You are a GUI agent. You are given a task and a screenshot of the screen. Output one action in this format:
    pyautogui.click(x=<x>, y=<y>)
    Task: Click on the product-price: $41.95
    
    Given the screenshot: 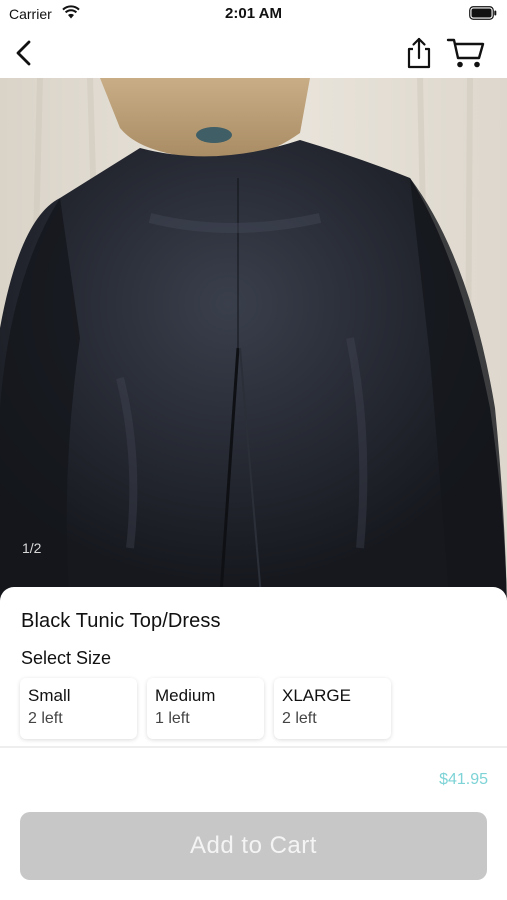 What is the action you would take?
    pyautogui.click(x=463, y=779)
    